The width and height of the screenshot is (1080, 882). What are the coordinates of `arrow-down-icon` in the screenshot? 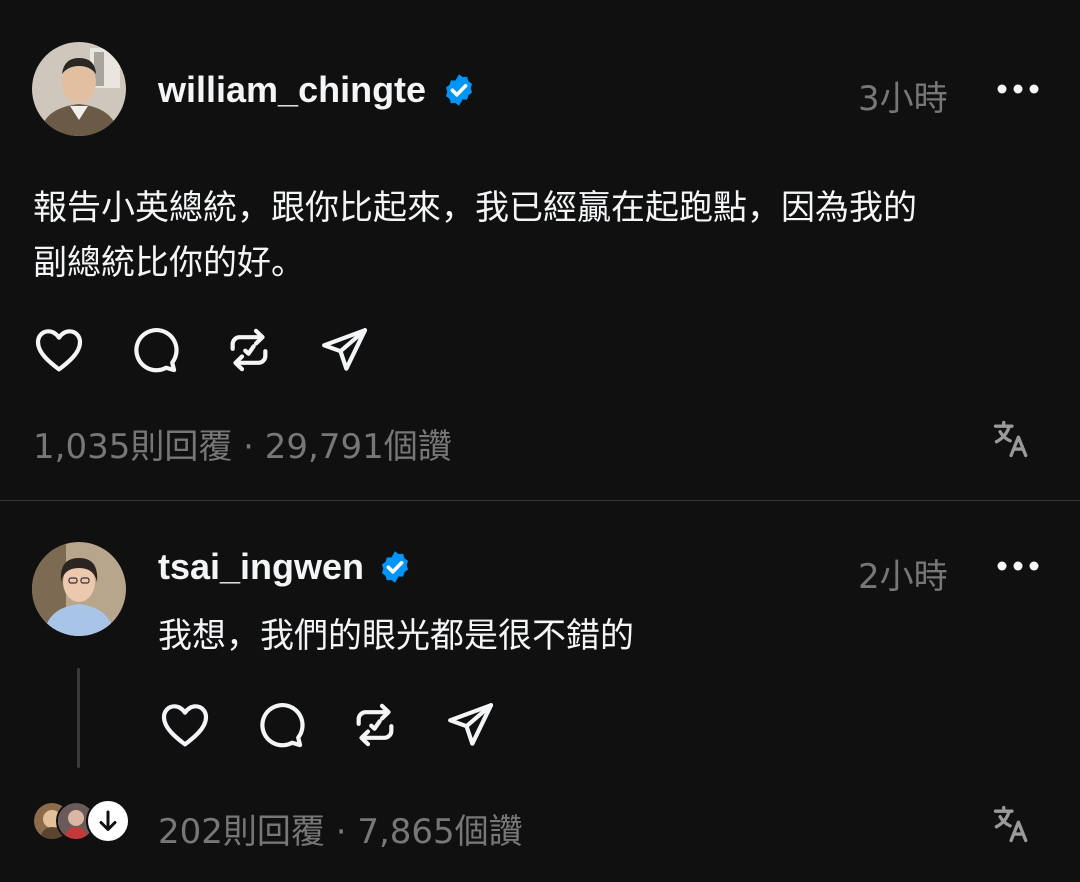 It's located at (108, 821).